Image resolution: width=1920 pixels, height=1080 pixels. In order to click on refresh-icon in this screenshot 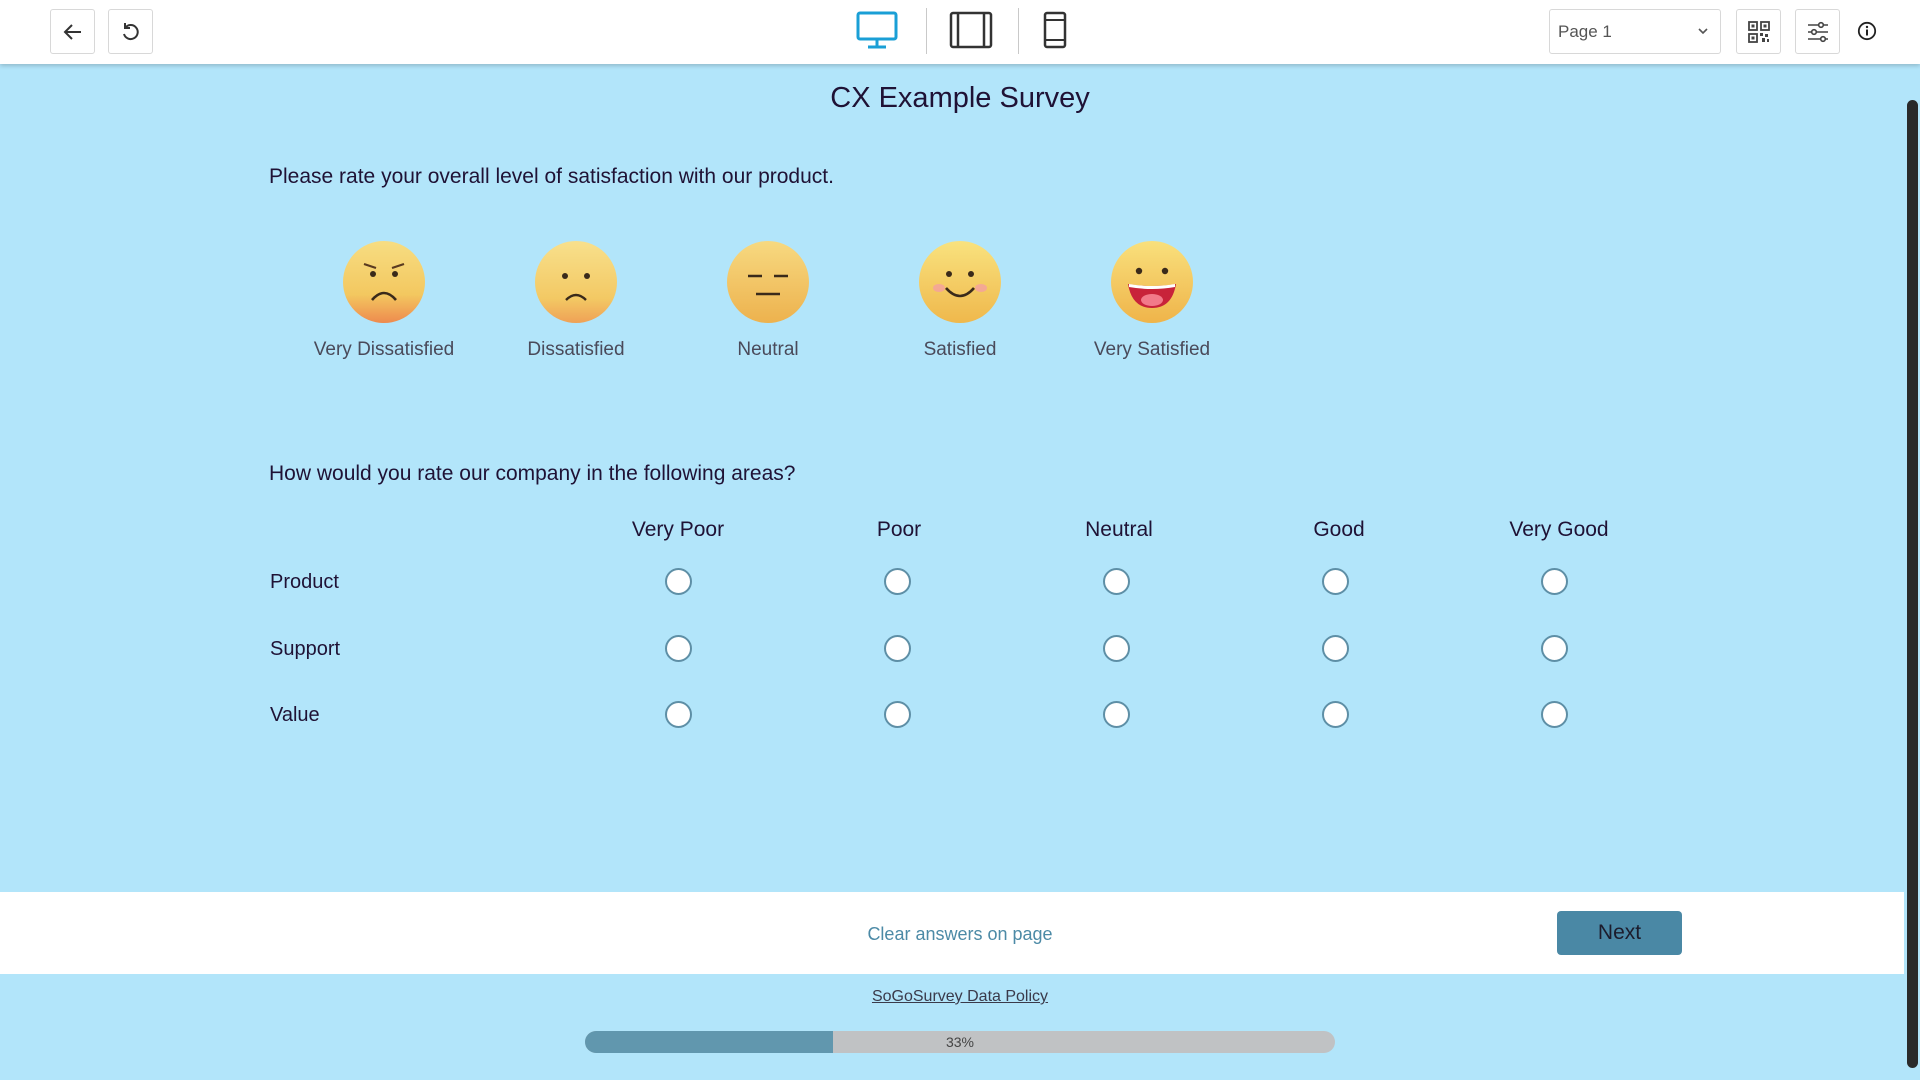, I will do `click(130, 31)`.